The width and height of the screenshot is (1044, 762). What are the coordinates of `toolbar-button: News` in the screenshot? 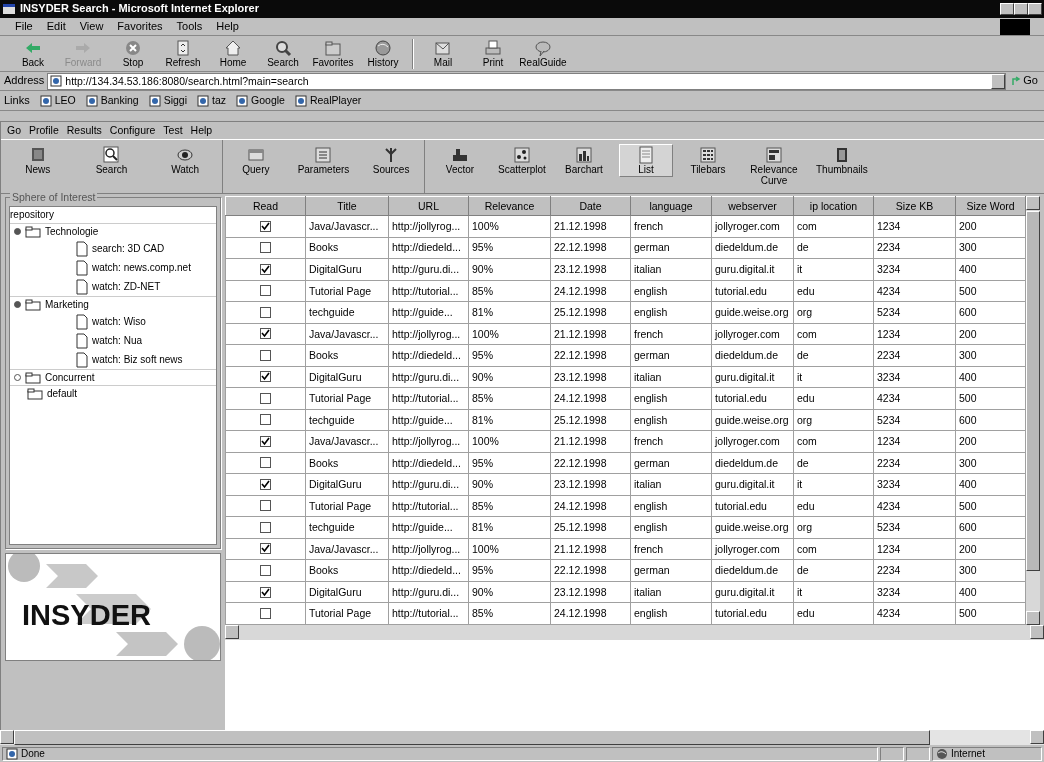 It's located at (37, 160).